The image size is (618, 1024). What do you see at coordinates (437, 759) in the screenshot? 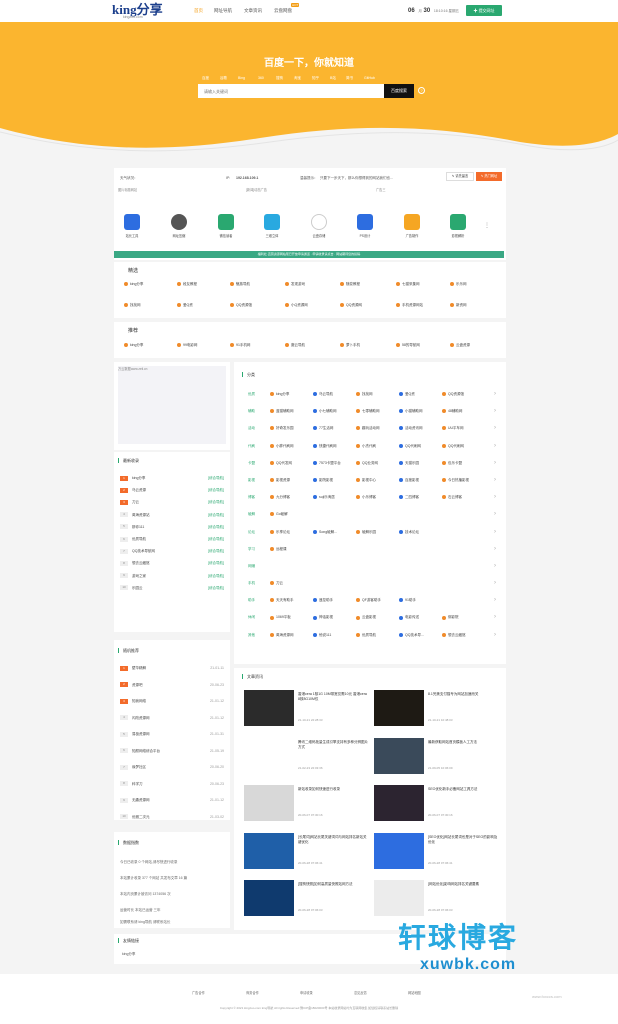
I see `article-item: 最新获取网站首页模板人工方法 21-09-05 10:06:09` at bounding box center [437, 759].